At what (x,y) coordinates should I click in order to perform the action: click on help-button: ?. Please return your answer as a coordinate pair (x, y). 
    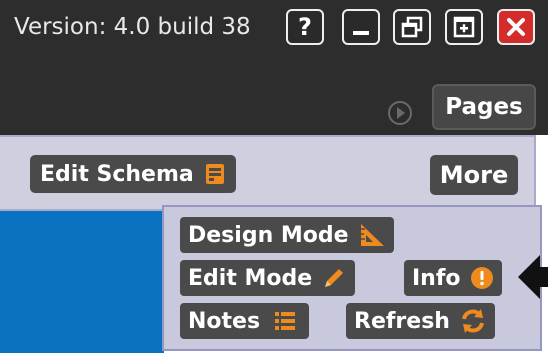
    Looking at the image, I should click on (305, 27).